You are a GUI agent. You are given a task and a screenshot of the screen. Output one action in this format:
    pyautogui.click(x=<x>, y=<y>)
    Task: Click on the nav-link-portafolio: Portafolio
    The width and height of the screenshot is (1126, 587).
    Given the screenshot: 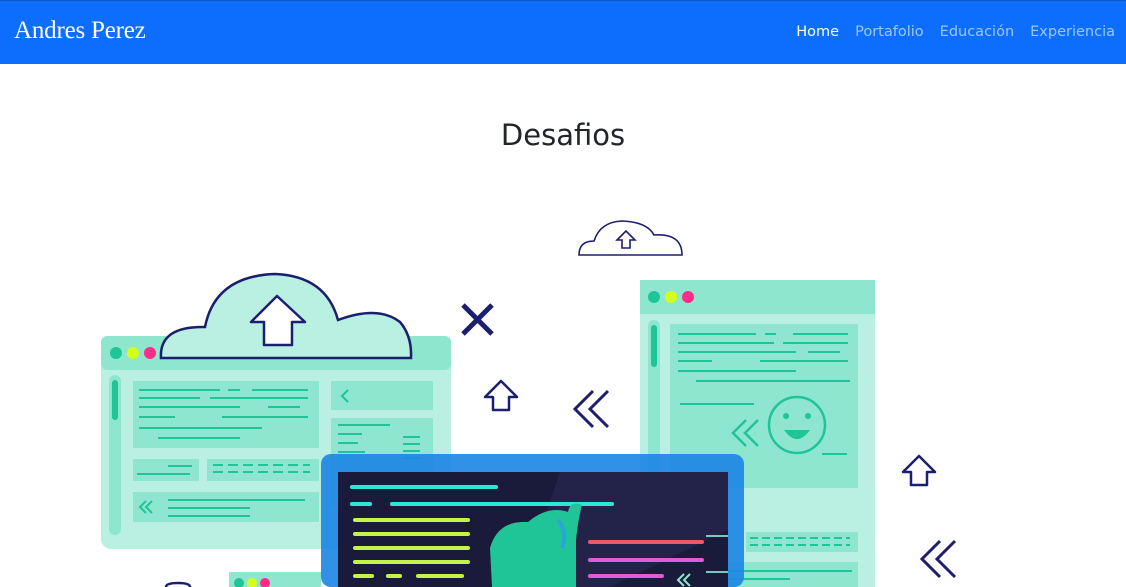 What is the action you would take?
    pyautogui.click(x=889, y=32)
    